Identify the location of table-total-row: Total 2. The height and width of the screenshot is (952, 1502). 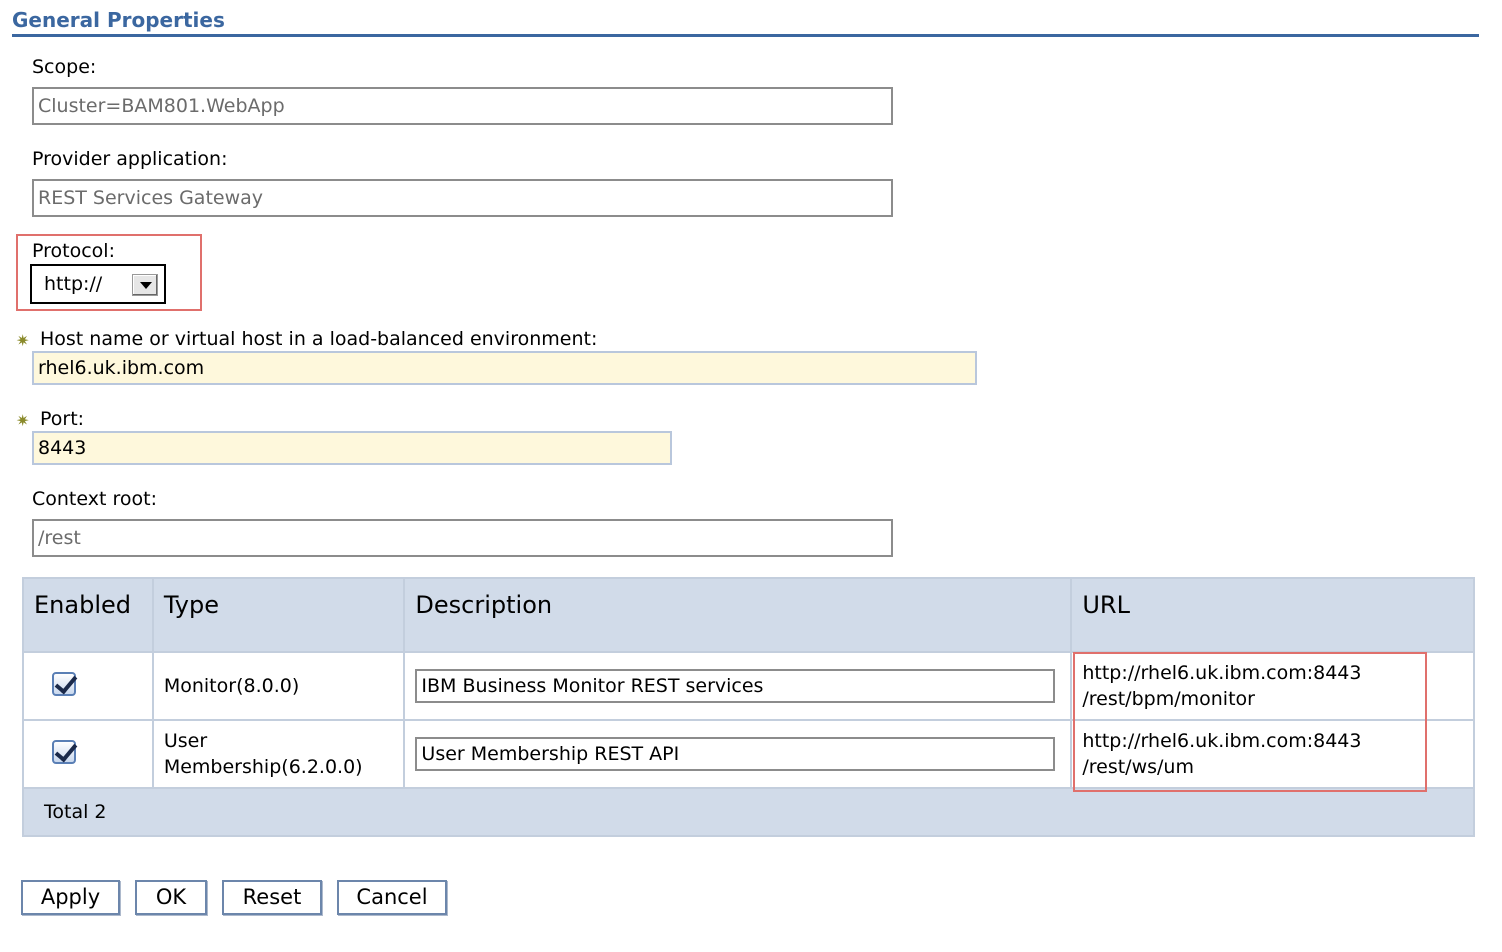
(748, 812).